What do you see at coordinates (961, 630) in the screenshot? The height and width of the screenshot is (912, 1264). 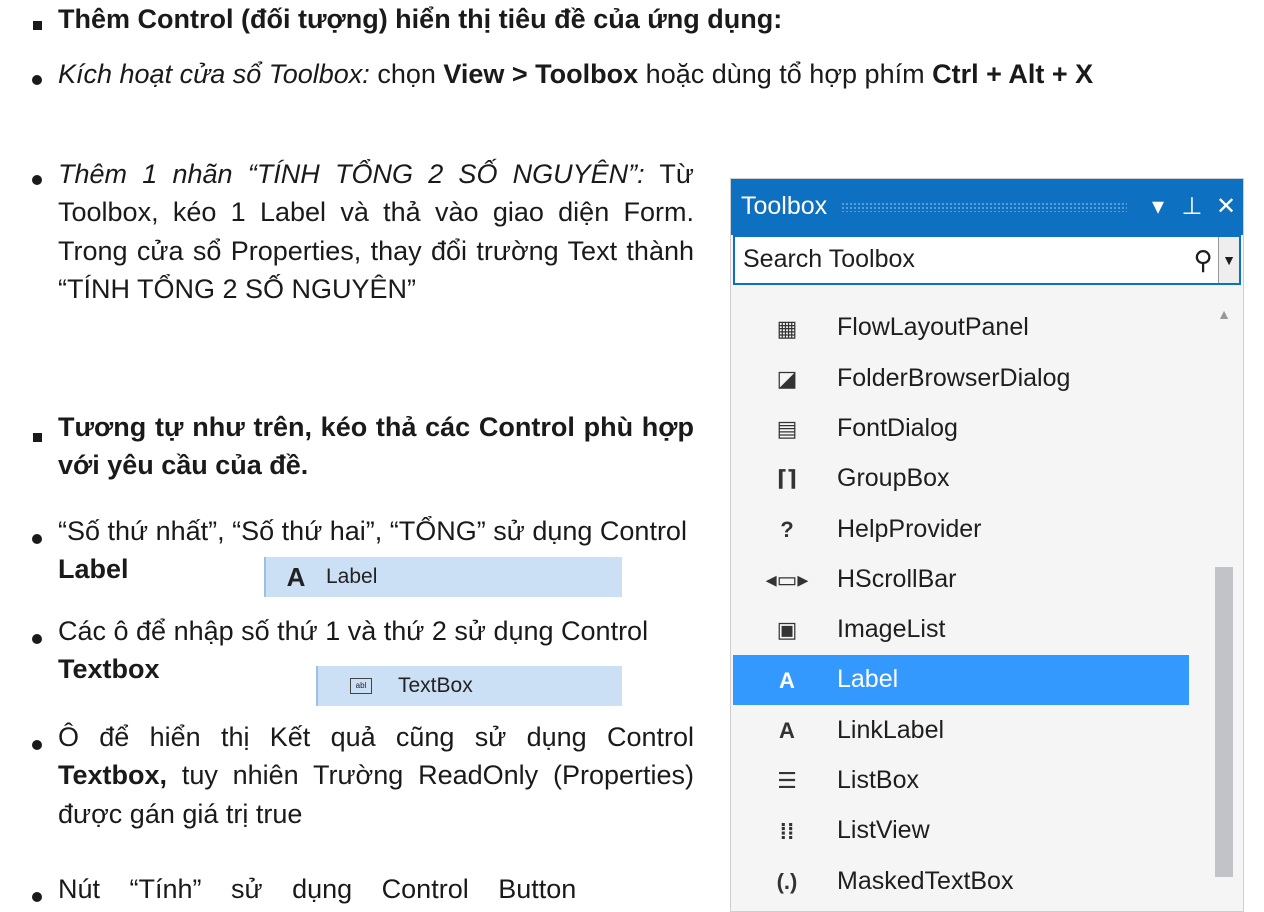 I see `toolbox-item-imagelist: ▣ ImageList` at bounding box center [961, 630].